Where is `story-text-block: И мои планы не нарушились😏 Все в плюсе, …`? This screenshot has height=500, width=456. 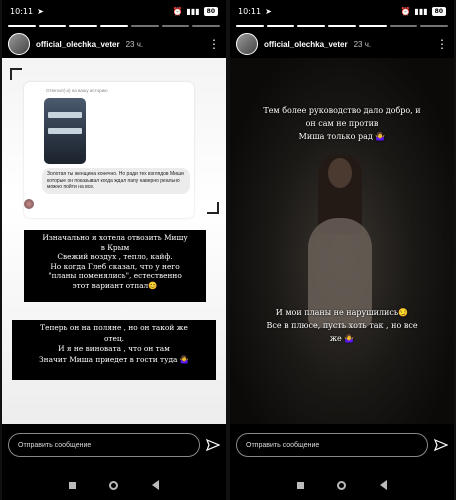
story-text-block: И мои планы не нарушились😏 Все в плюсе, … is located at coordinates (342, 325).